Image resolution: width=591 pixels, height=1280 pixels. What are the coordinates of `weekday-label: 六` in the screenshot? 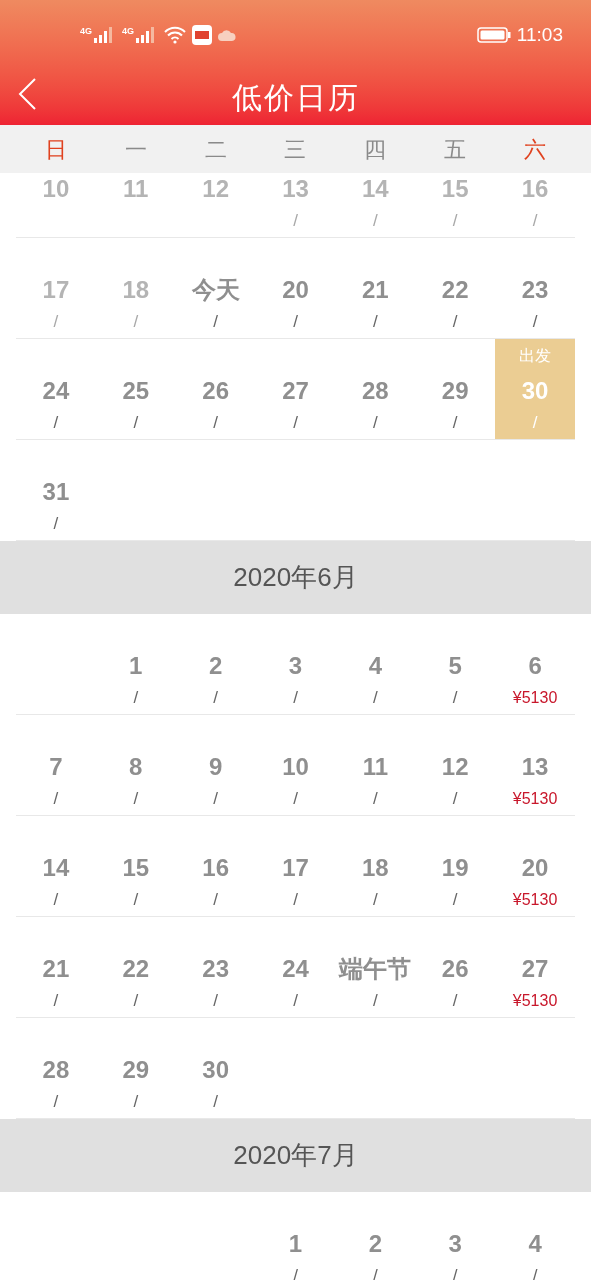 It's located at (535, 149).